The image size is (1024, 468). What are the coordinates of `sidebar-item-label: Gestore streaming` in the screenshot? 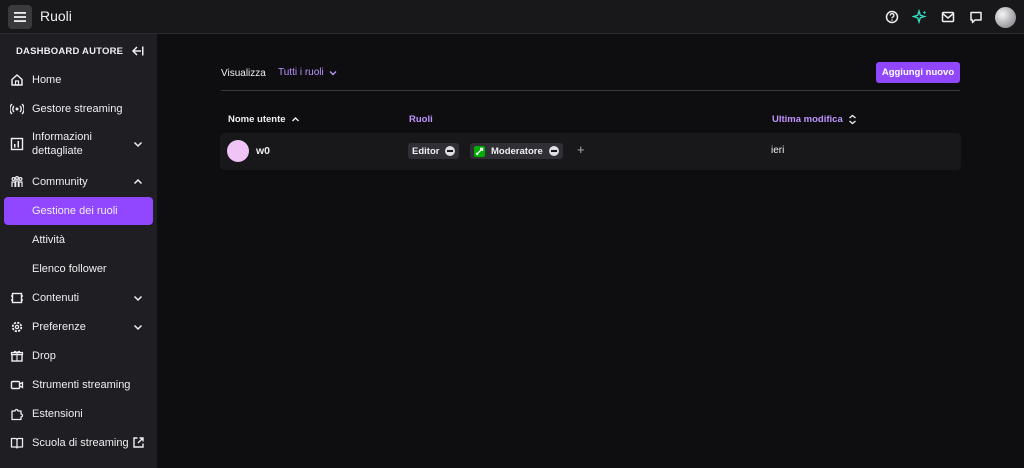 It's located at (77, 109).